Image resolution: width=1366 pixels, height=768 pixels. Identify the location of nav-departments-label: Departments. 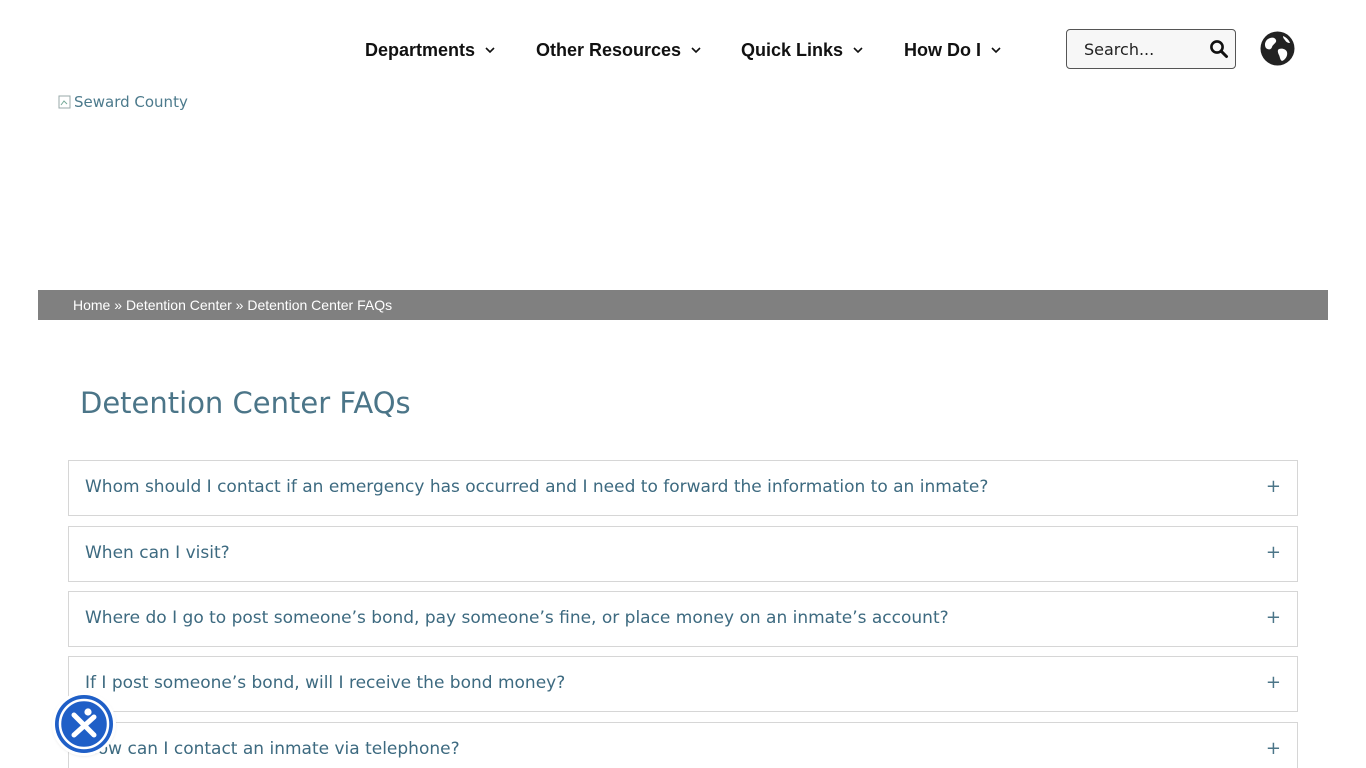
(420, 49).